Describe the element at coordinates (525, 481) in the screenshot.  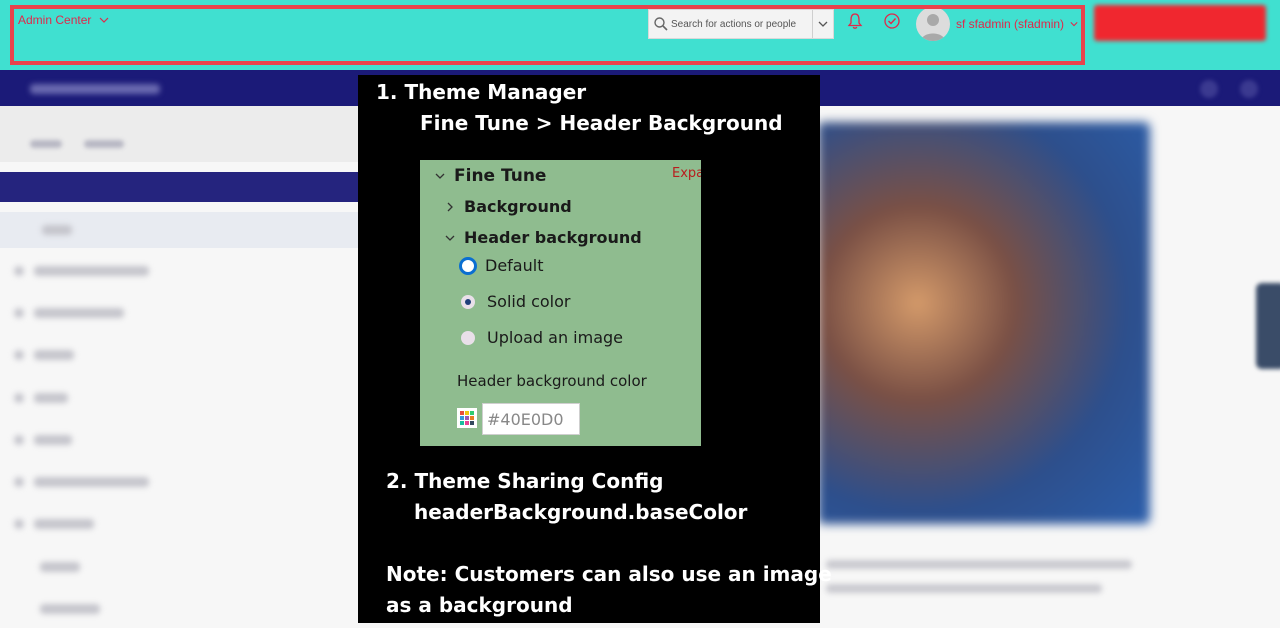
I see `step2-title: 2. Theme Sharing Config` at that location.